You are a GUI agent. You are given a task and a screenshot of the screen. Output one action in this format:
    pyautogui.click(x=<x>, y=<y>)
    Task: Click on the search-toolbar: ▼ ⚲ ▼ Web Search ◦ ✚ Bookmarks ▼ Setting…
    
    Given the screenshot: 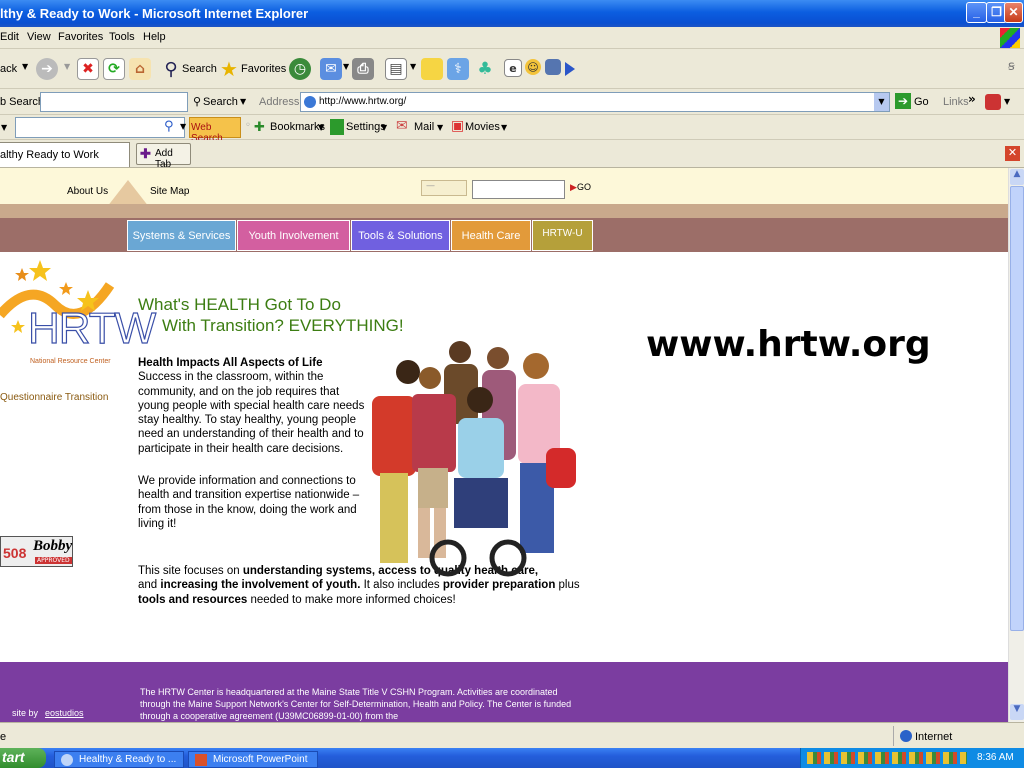 What is the action you would take?
    pyautogui.click(x=512, y=129)
    